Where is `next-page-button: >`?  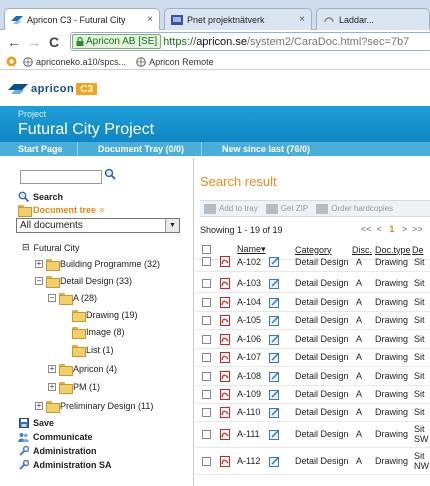 next-page-button: > is located at coordinates (404, 229).